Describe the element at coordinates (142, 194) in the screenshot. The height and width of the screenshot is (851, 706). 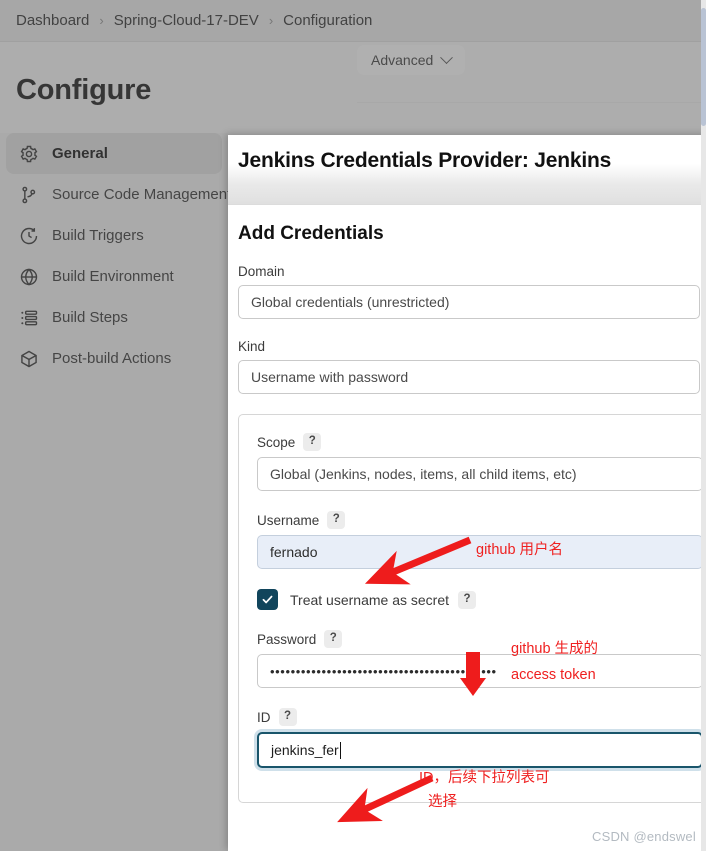
I see `sidebar-item-label: Source Code Management` at that location.